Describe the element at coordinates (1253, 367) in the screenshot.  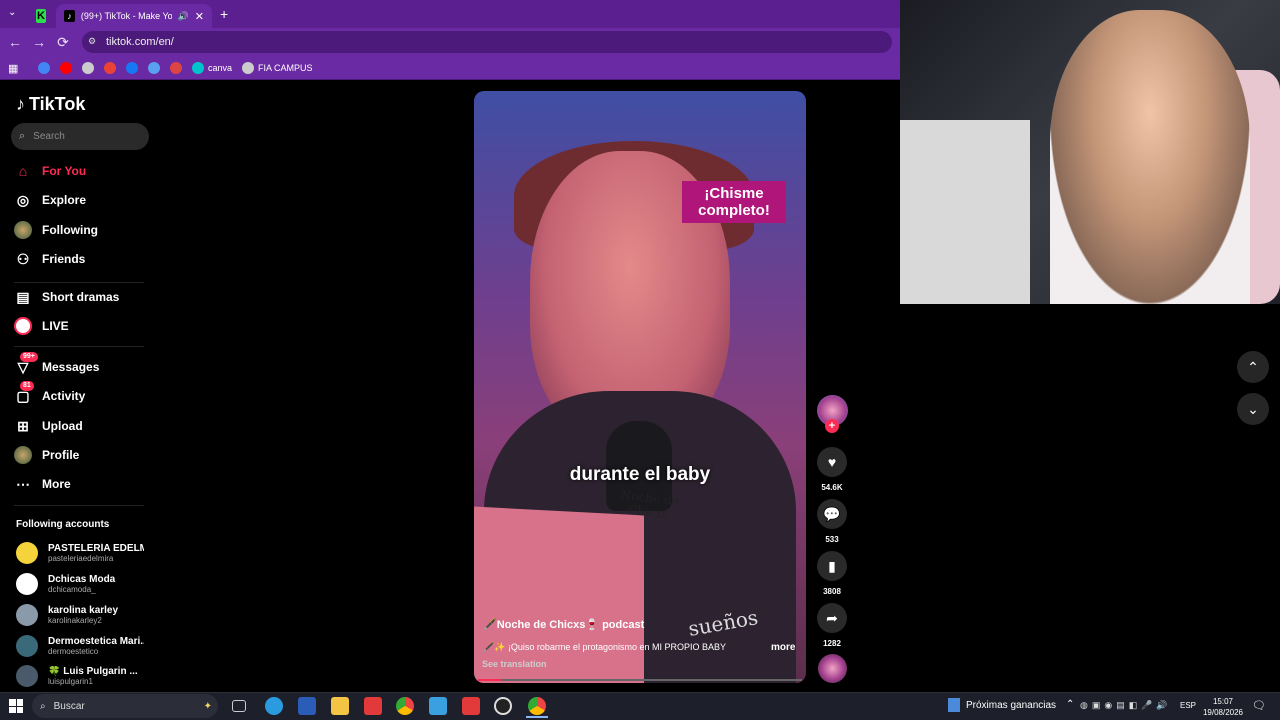
I see `previous-video-button: ⌃` at that location.